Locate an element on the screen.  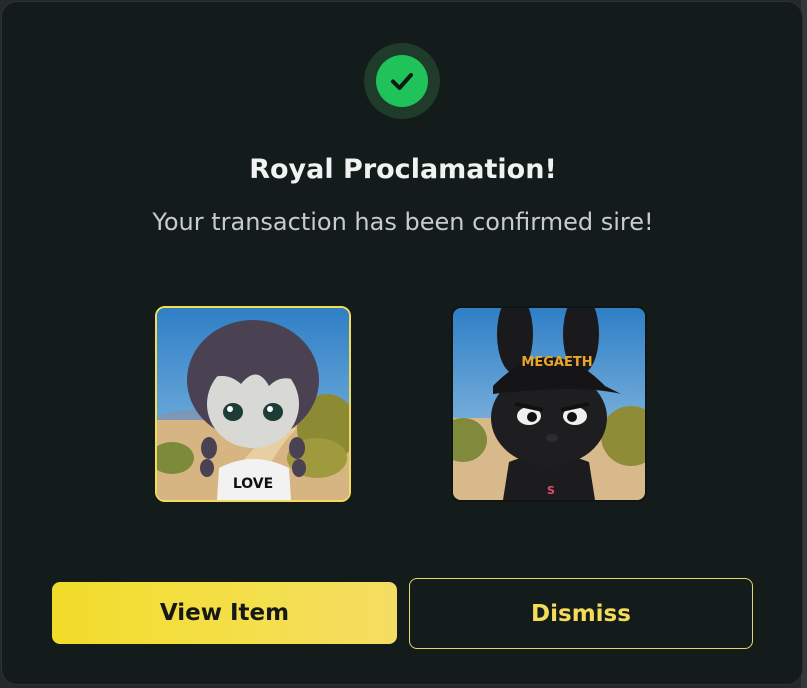
svg-text: LOVE is located at coordinates (253, 484).